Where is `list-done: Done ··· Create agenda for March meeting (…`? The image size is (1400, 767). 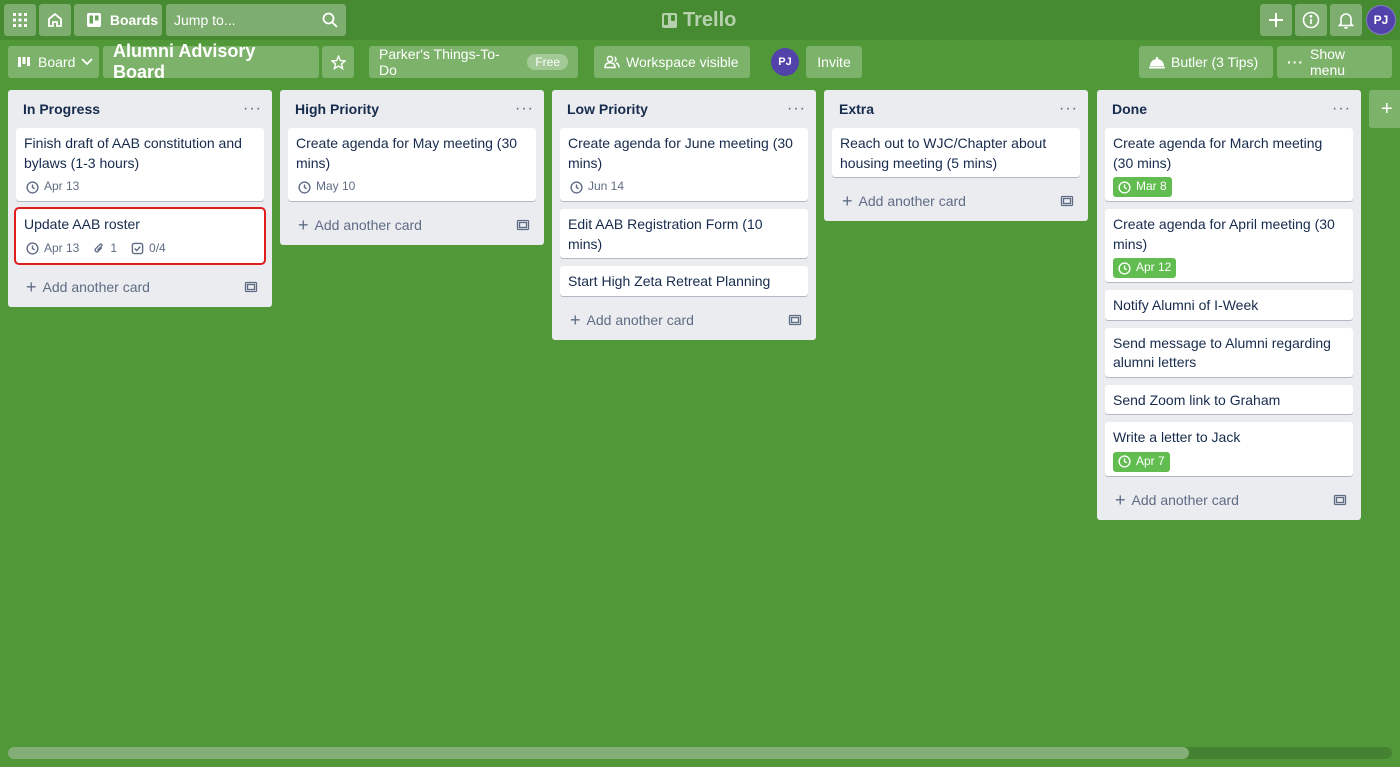 list-done: Done ··· Create agenda for March meeting (… is located at coordinates (1229, 305).